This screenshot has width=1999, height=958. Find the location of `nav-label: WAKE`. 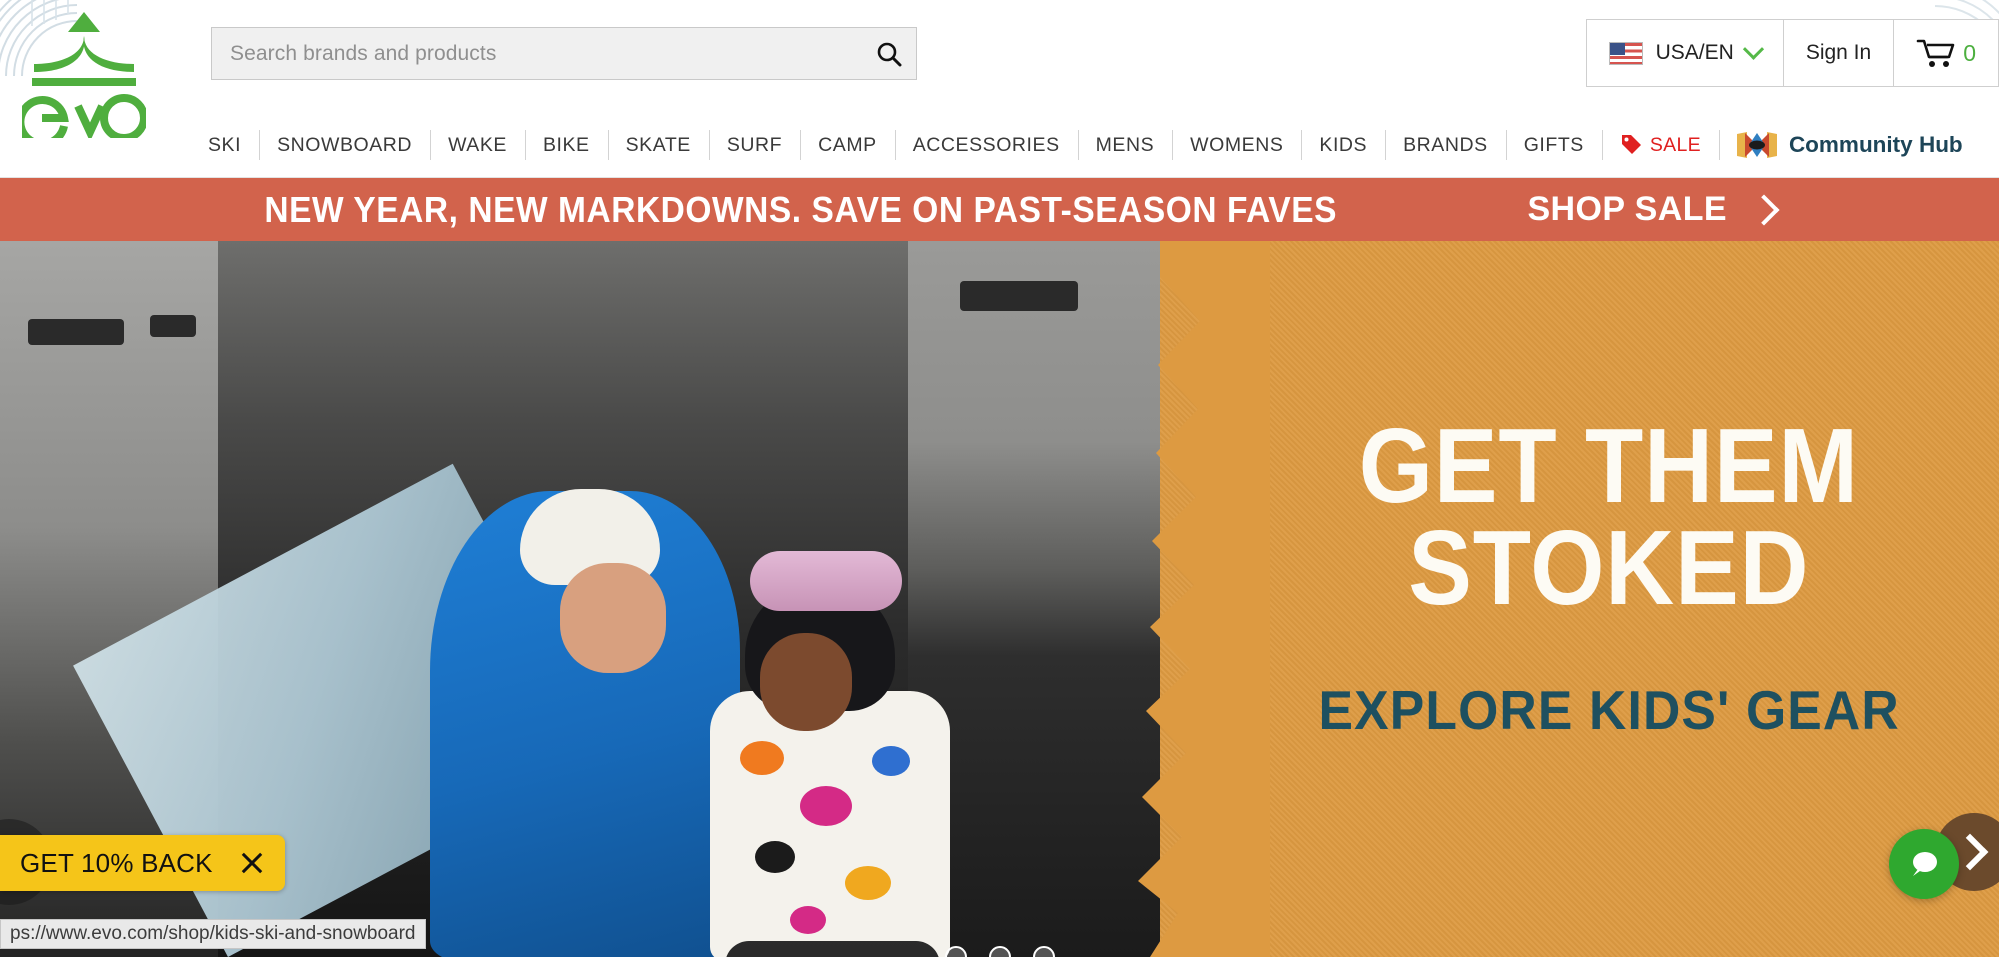

nav-label: WAKE is located at coordinates (477, 144).